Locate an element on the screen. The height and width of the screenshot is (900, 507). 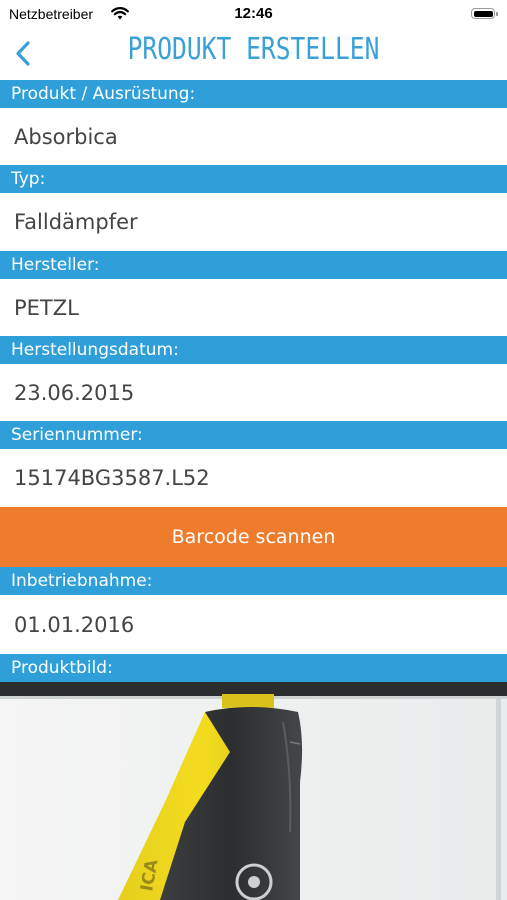
chevron-left-icon is located at coordinates (23, 53).